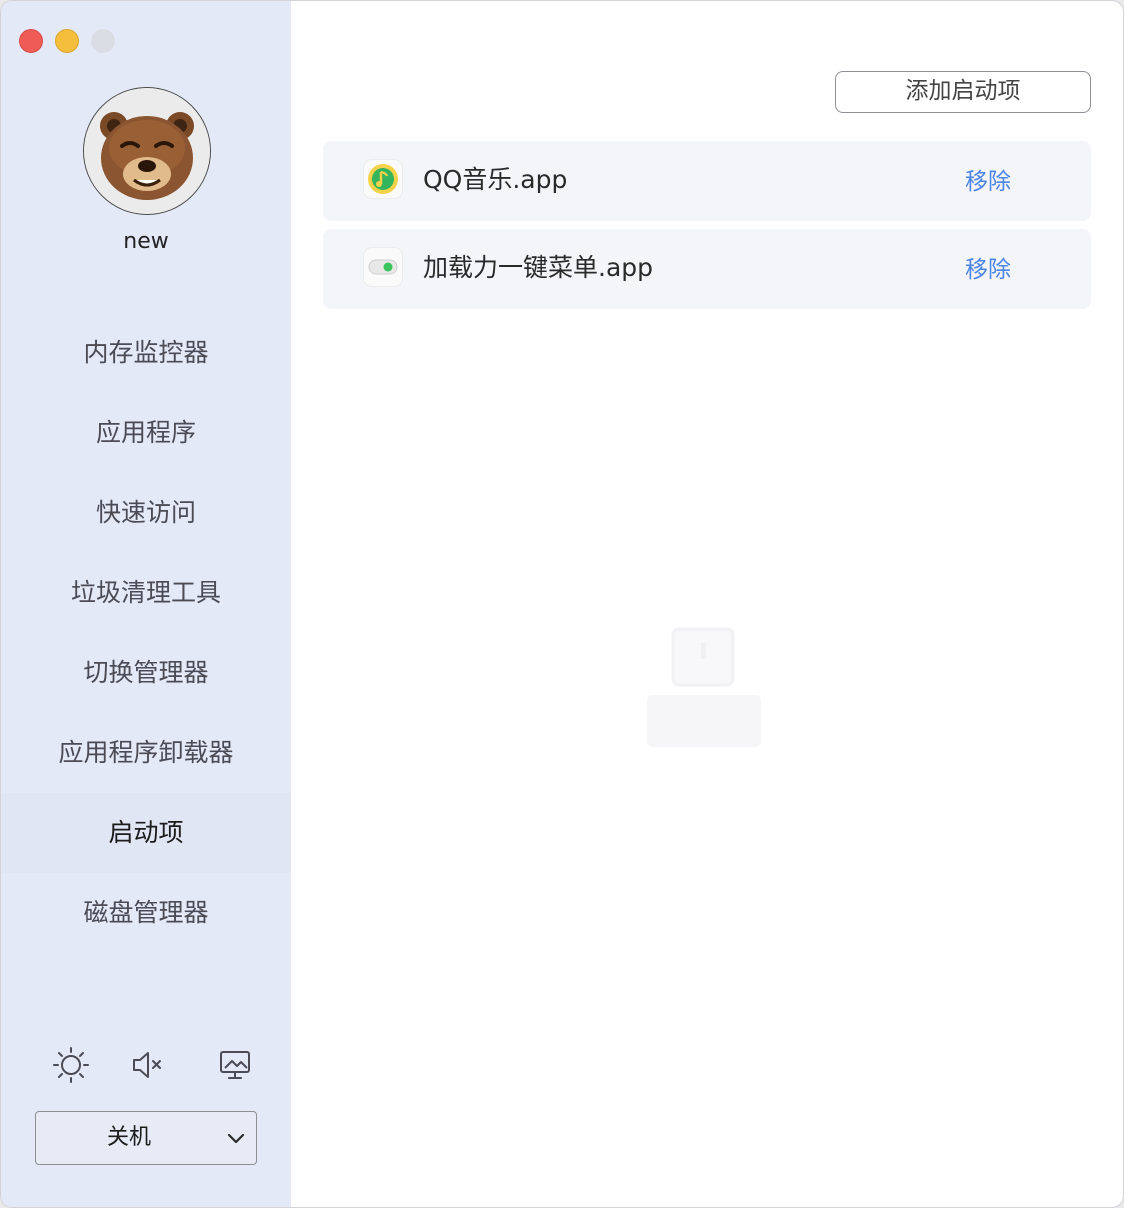 The image size is (1124, 1208). Describe the element at coordinates (67, 41) in the screenshot. I see `minimize-window-button` at that location.